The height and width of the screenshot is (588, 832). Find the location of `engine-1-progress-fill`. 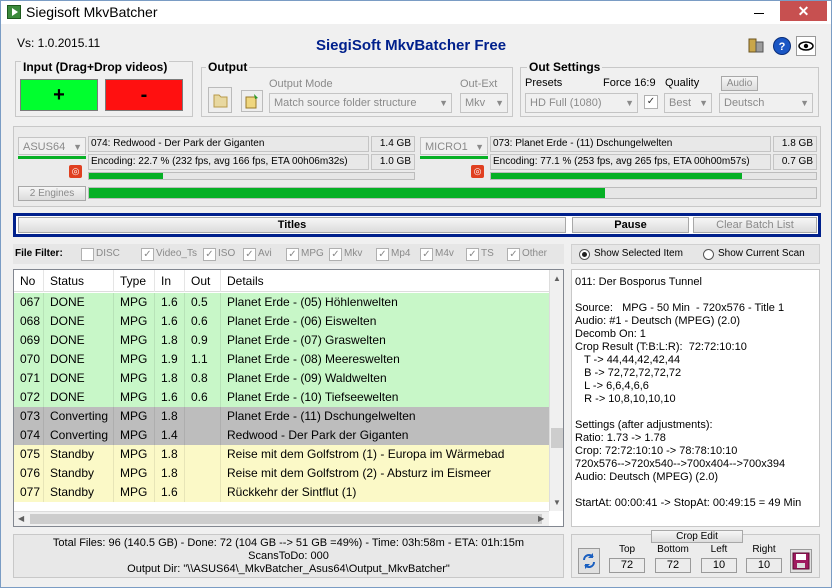

engine-1-progress-fill is located at coordinates (126, 176).